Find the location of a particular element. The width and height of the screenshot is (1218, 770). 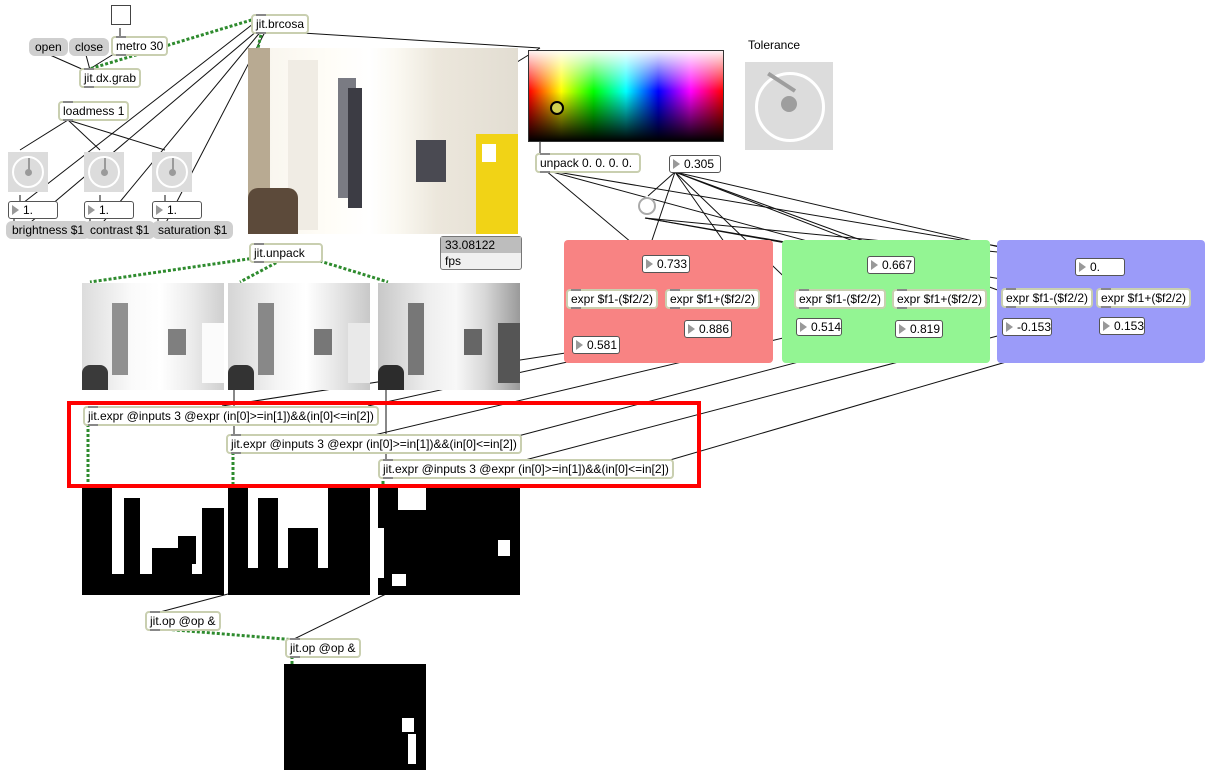

green-expr-minus: expr $f1-($f2/2) is located at coordinates (840, 299).